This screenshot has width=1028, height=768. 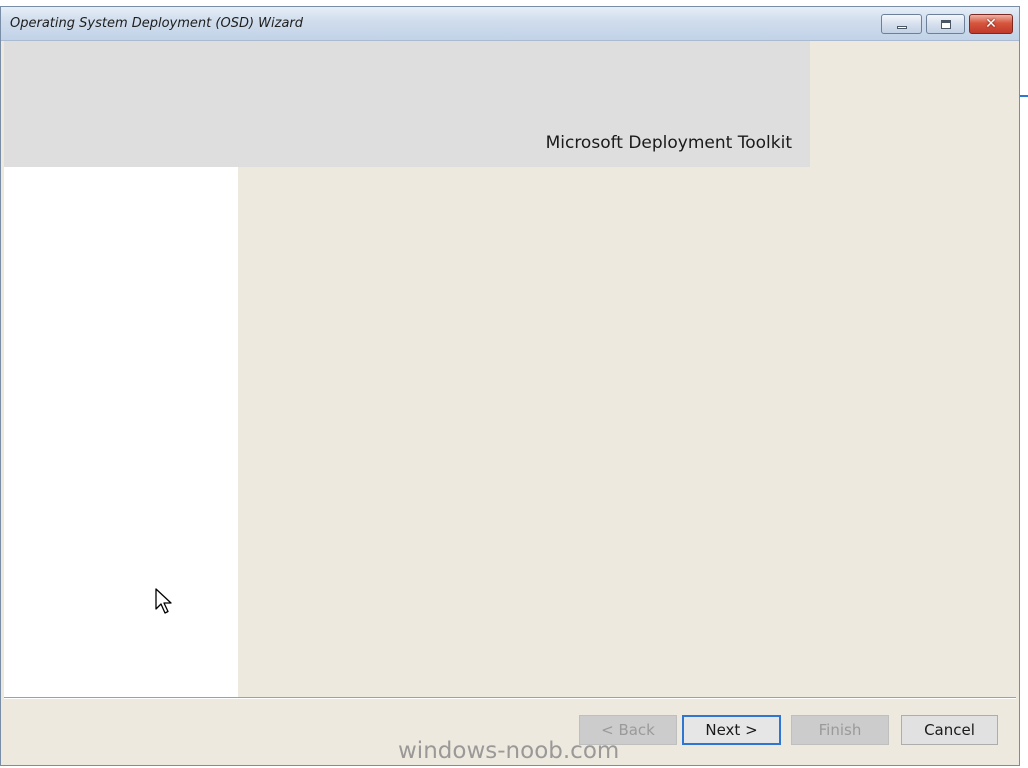 What do you see at coordinates (949, 730) in the screenshot?
I see `cancel-button: Cancel` at bounding box center [949, 730].